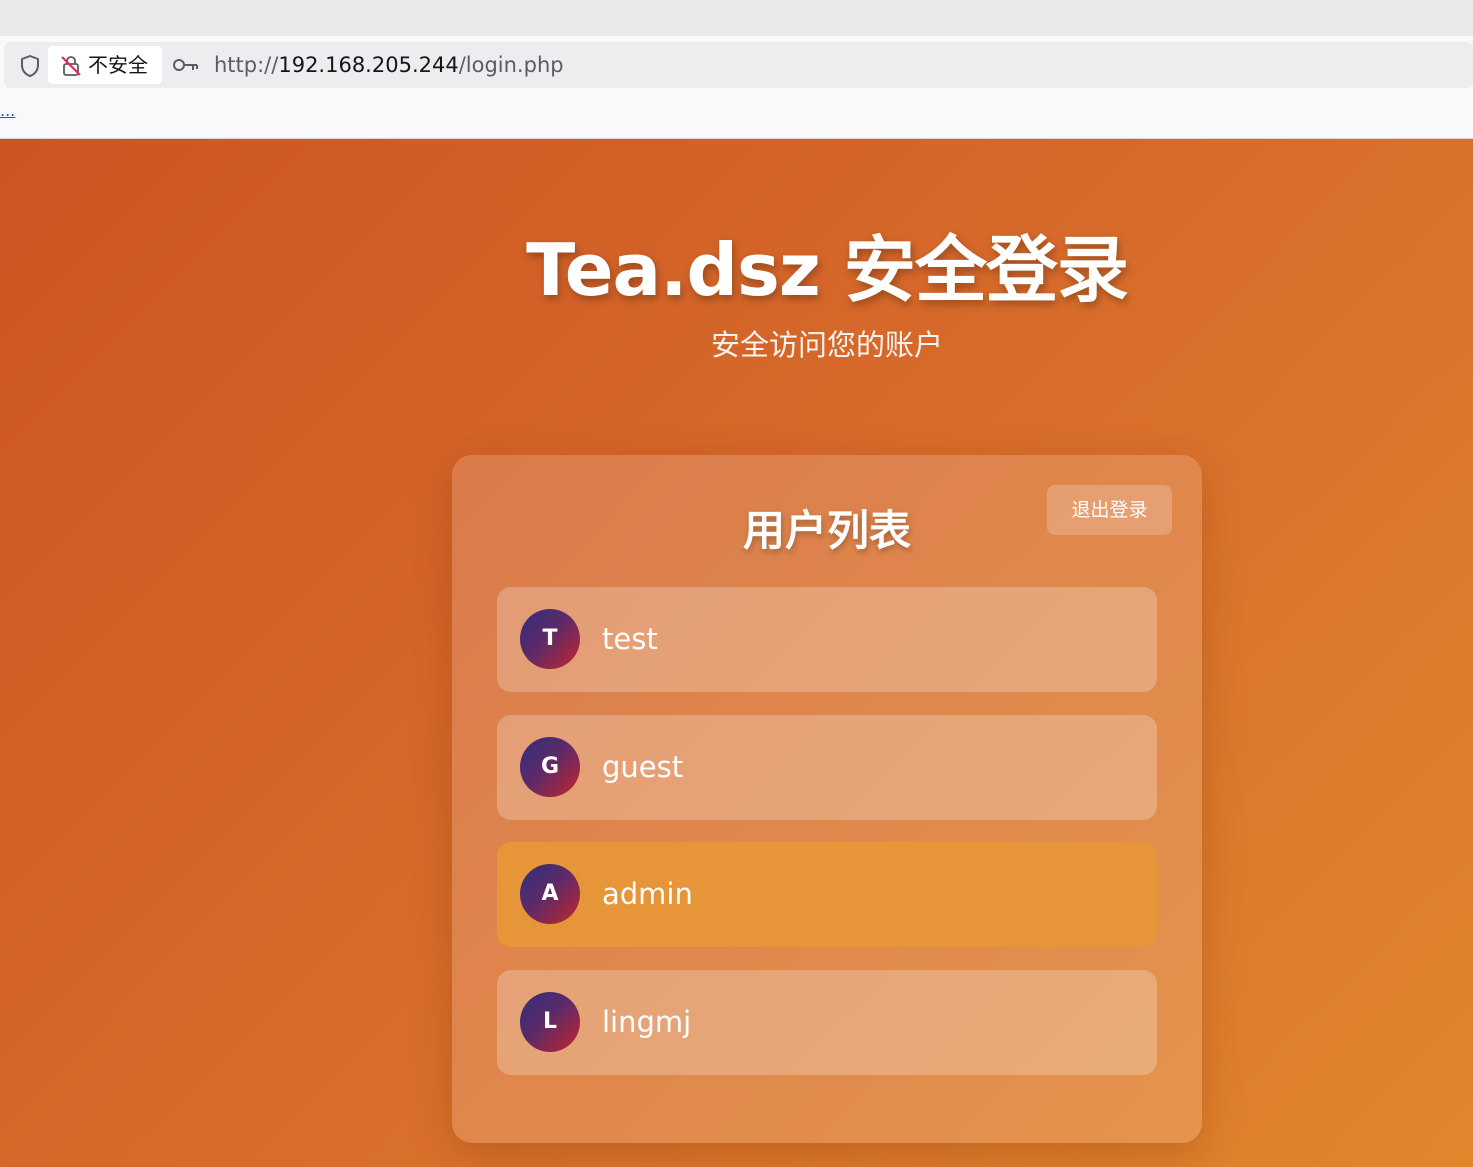 The image size is (1473, 1167). I want to click on security-label: 不安全, so click(118, 65).